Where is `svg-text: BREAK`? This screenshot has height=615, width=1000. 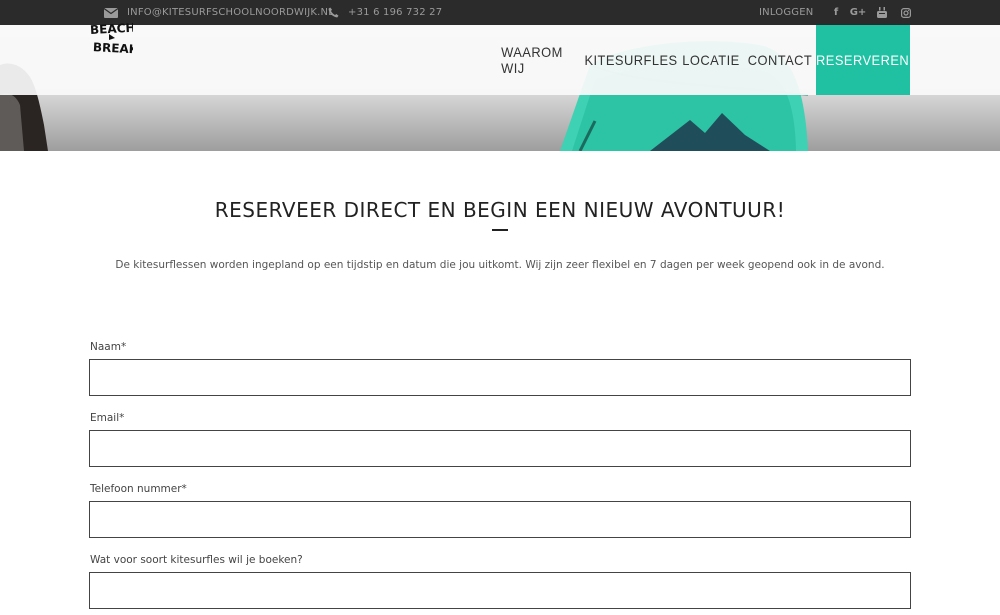
svg-text: BREAK is located at coordinates (113, 48).